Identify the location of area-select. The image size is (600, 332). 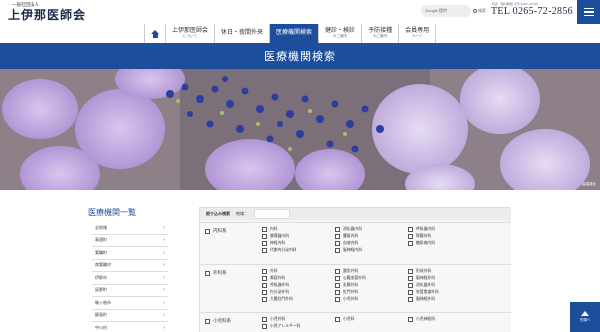
(272, 214).